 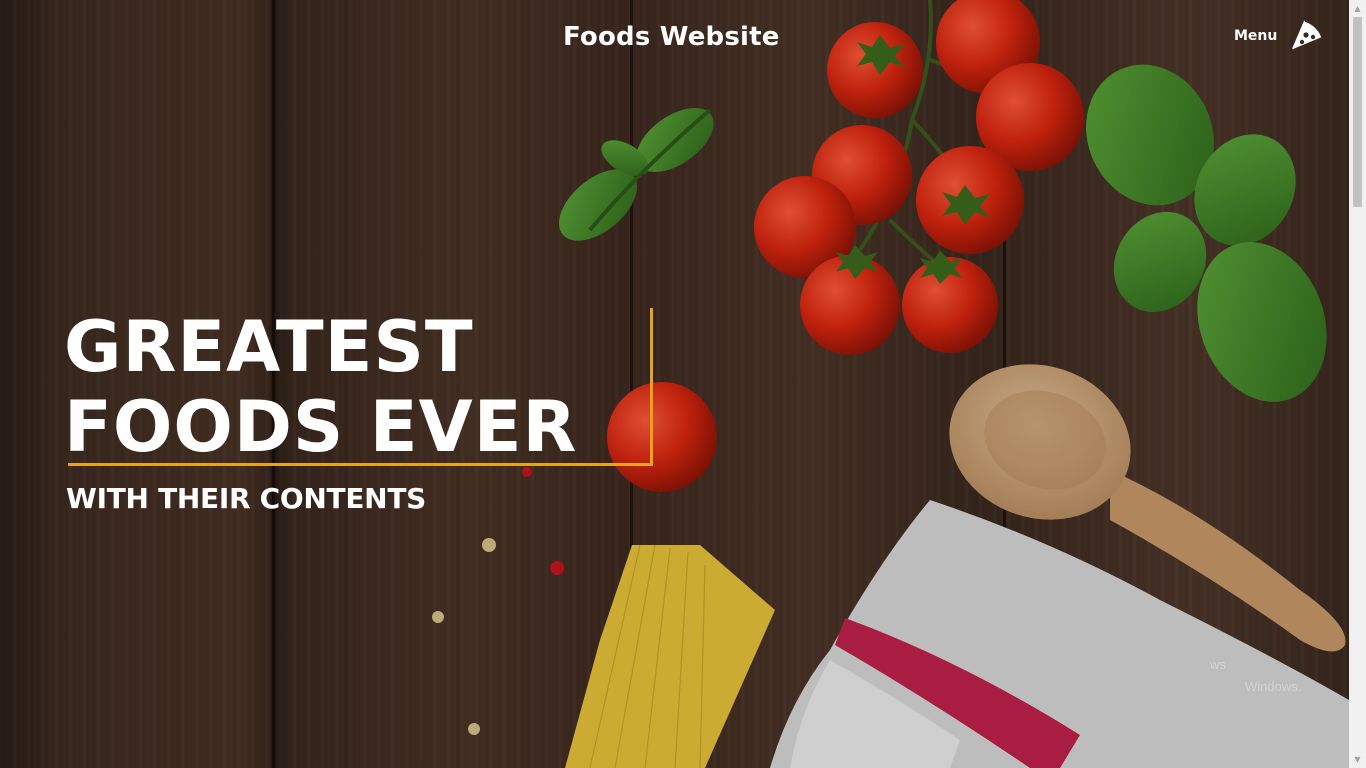 I want to click on hero-subtitle: WITH THEIR CONTENTS, so click(x=246, y=498).